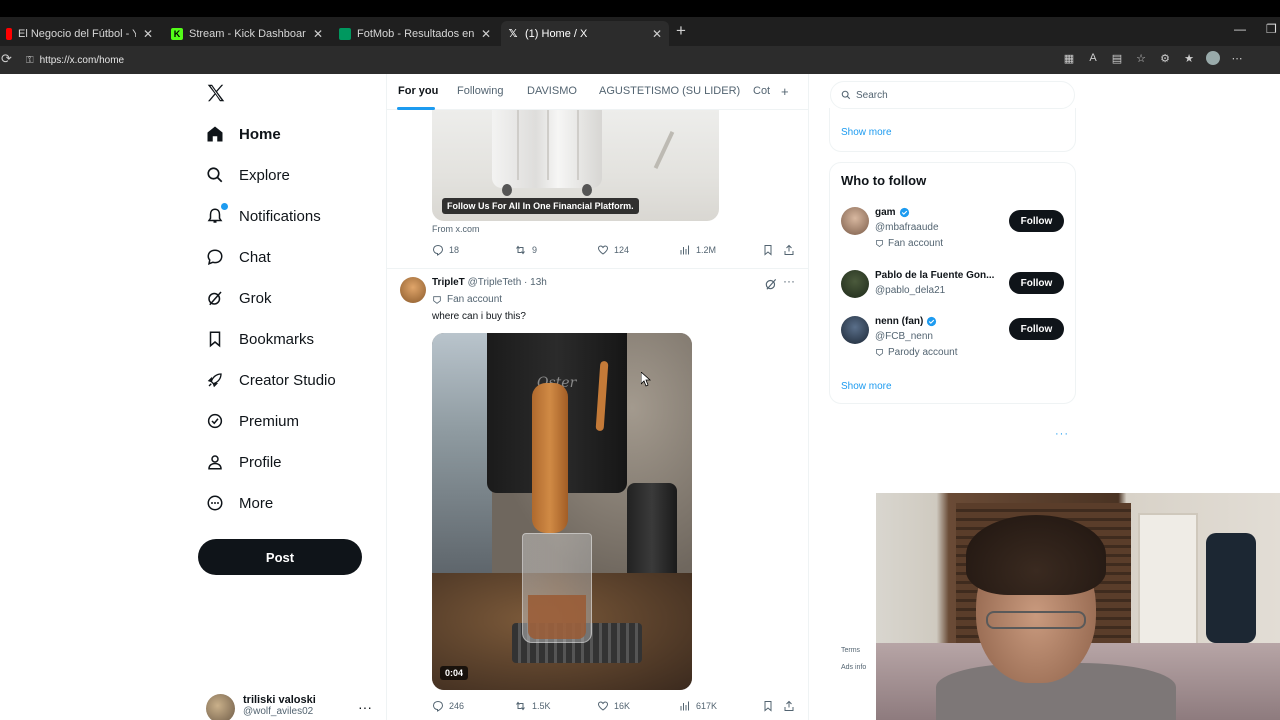 This screenshot has height=720, width=1280. I want to click on notification-badge, so click(224, 206).